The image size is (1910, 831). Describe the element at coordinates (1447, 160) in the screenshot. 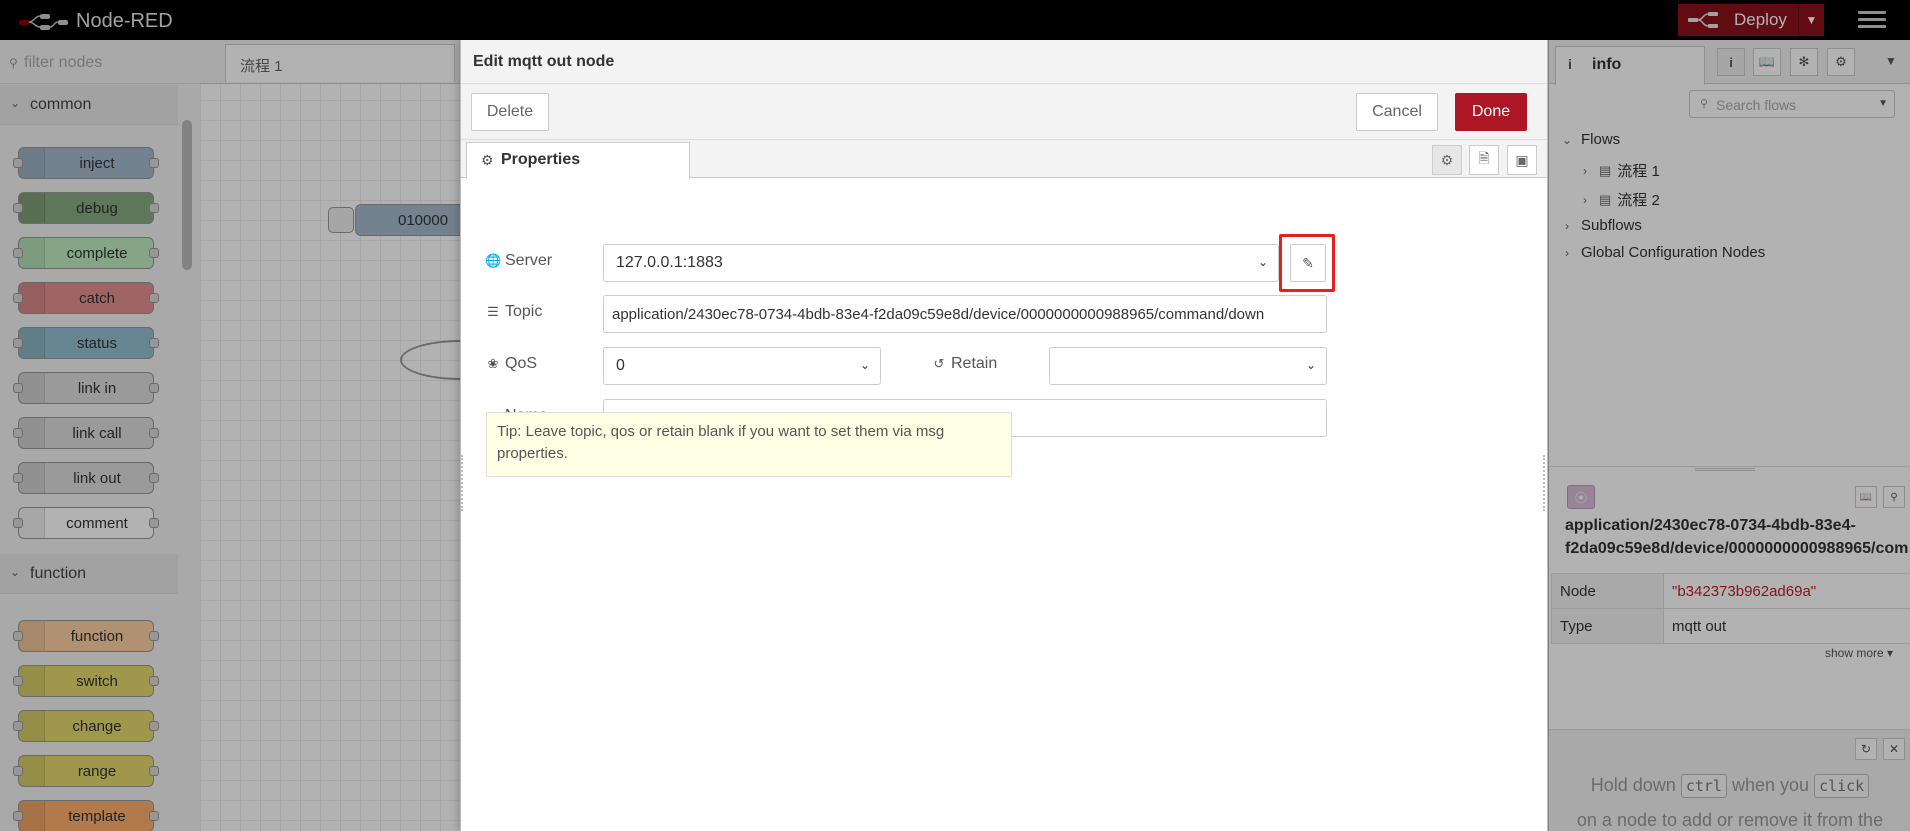

I see `node-settings-gear-icon: ⚙` at that location.